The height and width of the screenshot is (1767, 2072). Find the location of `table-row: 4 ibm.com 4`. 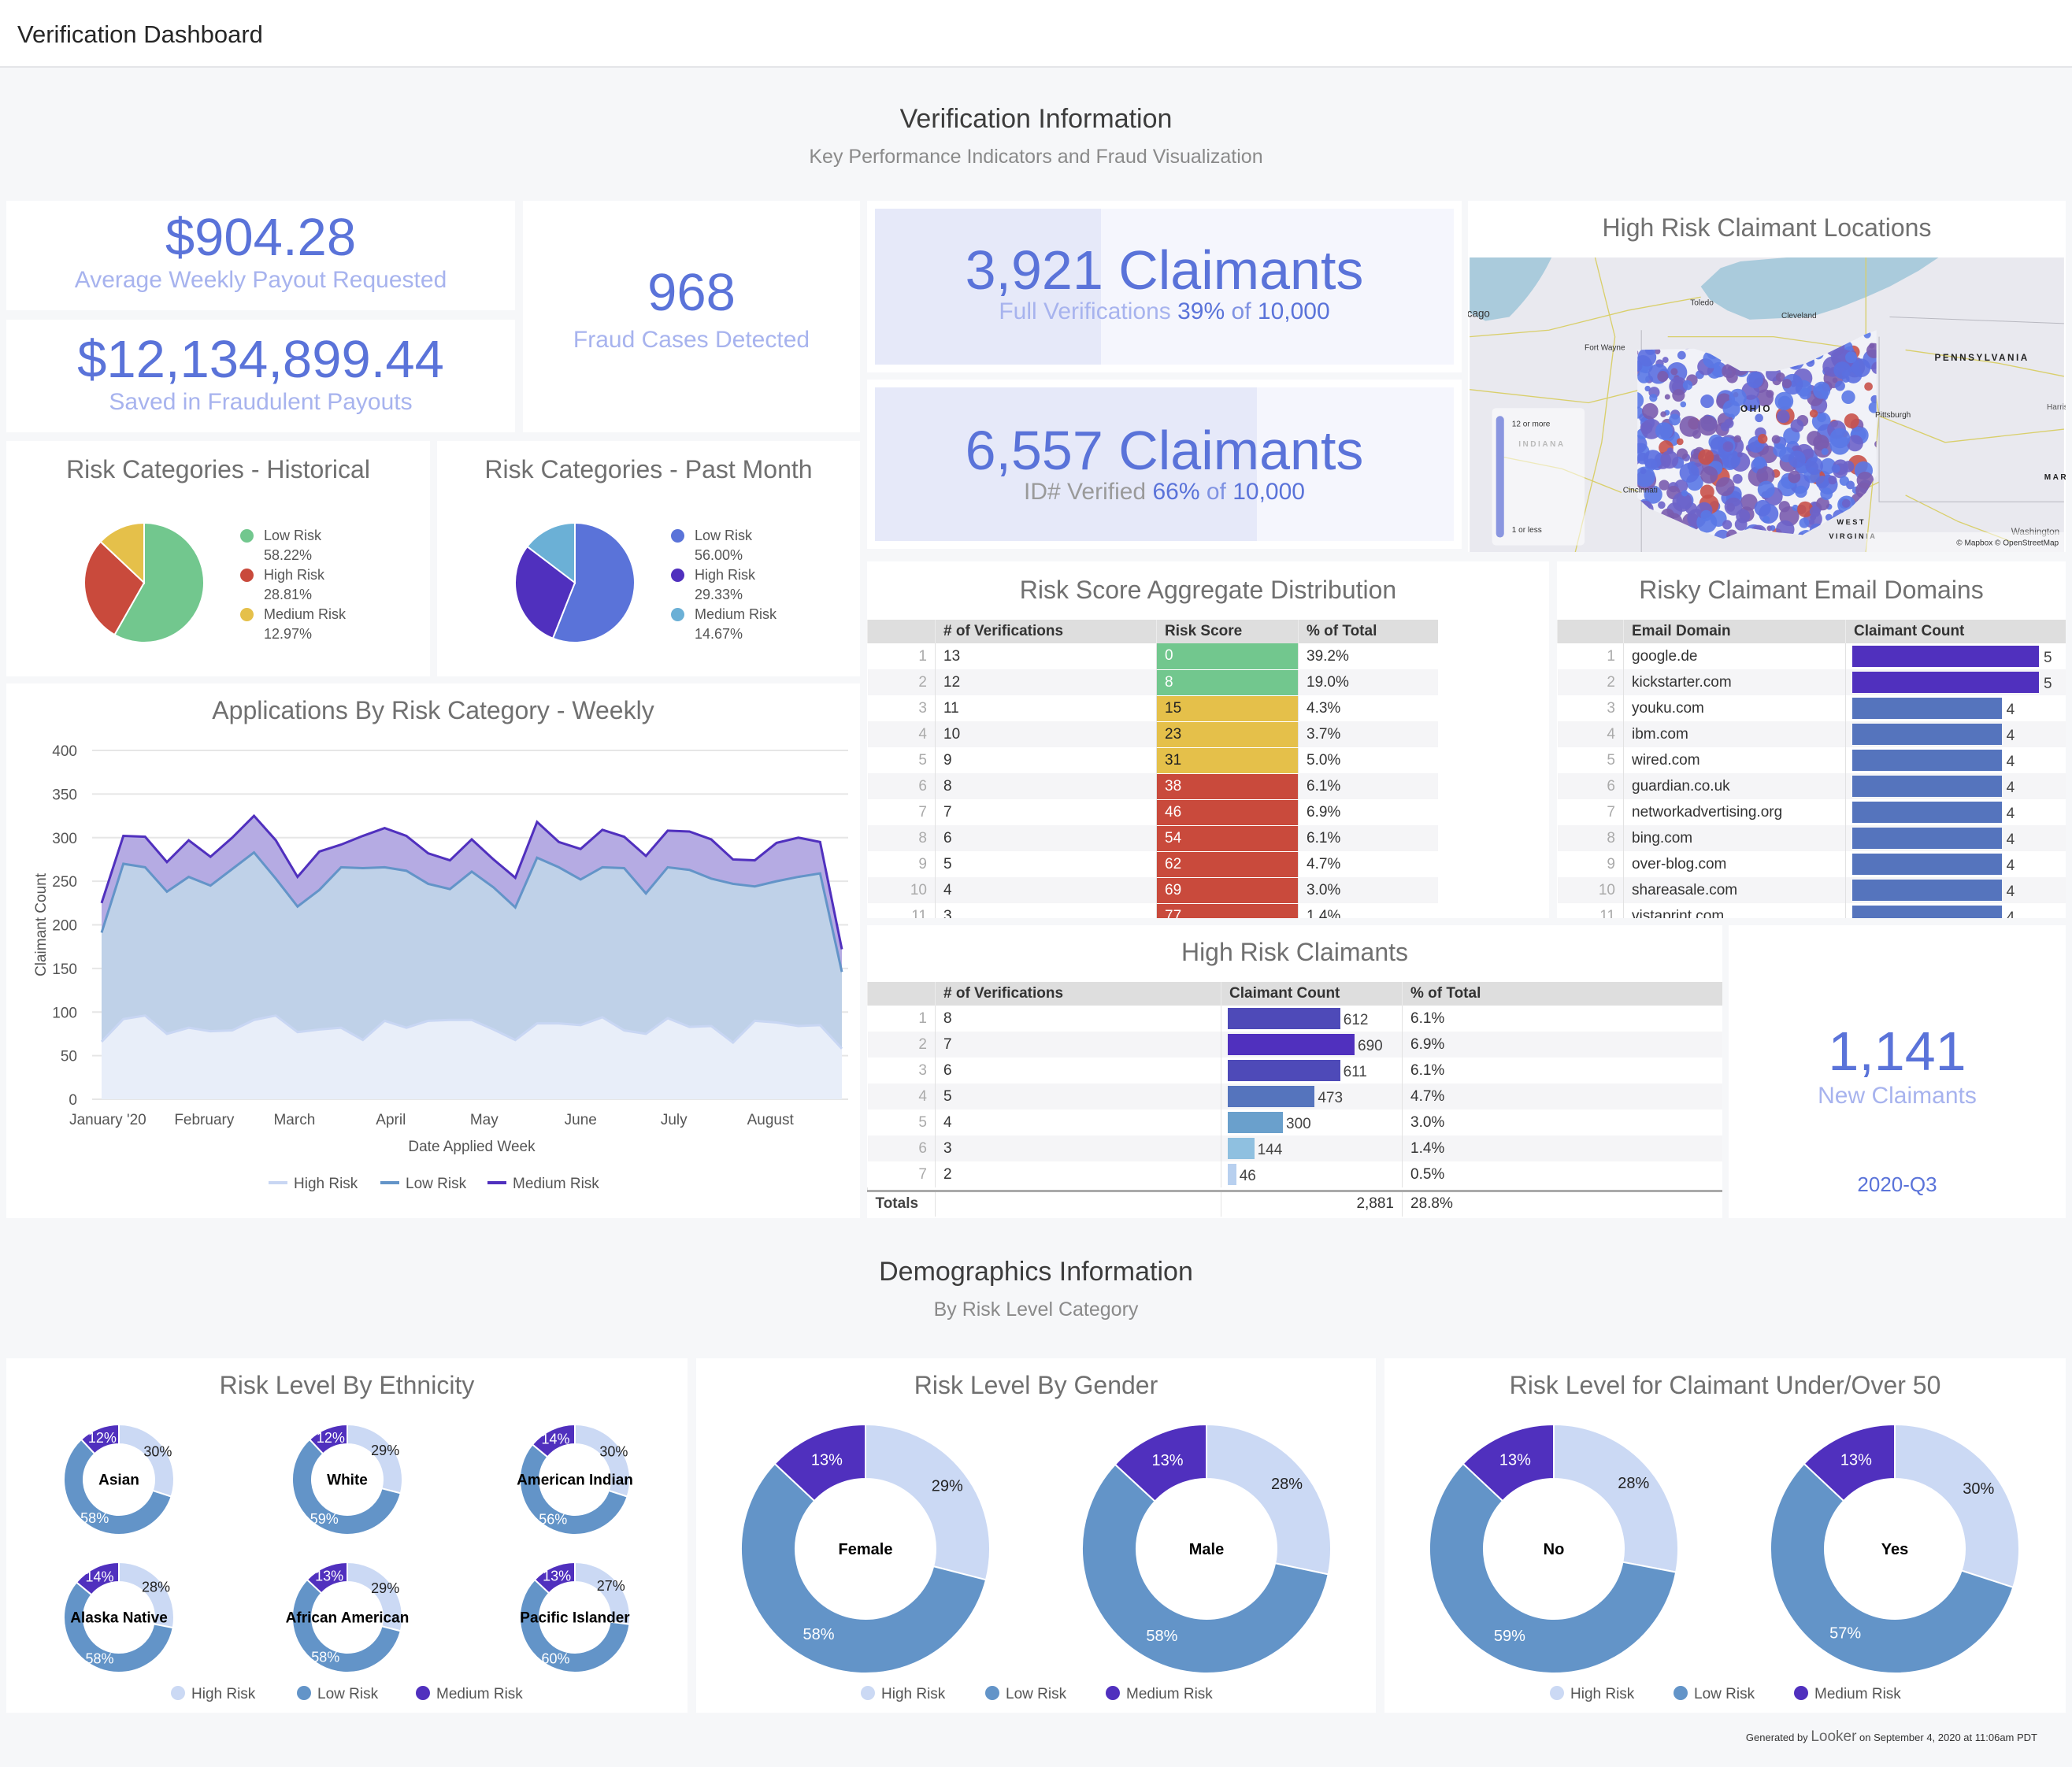

table-row: 4 ibm.com 4 is located at coordinates (1811, 734).